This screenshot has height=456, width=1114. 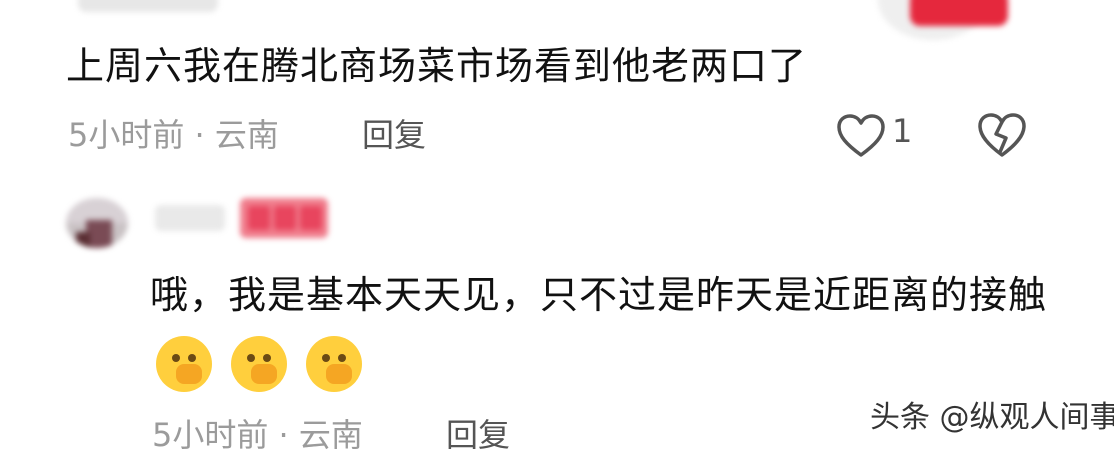 What do you see at coordinates (599, 295) in the screenshot?
I see `comment2-text: 哦，我是基本天天见，只不过是昨天是近距离的接触` at bounding box center [599, 295].